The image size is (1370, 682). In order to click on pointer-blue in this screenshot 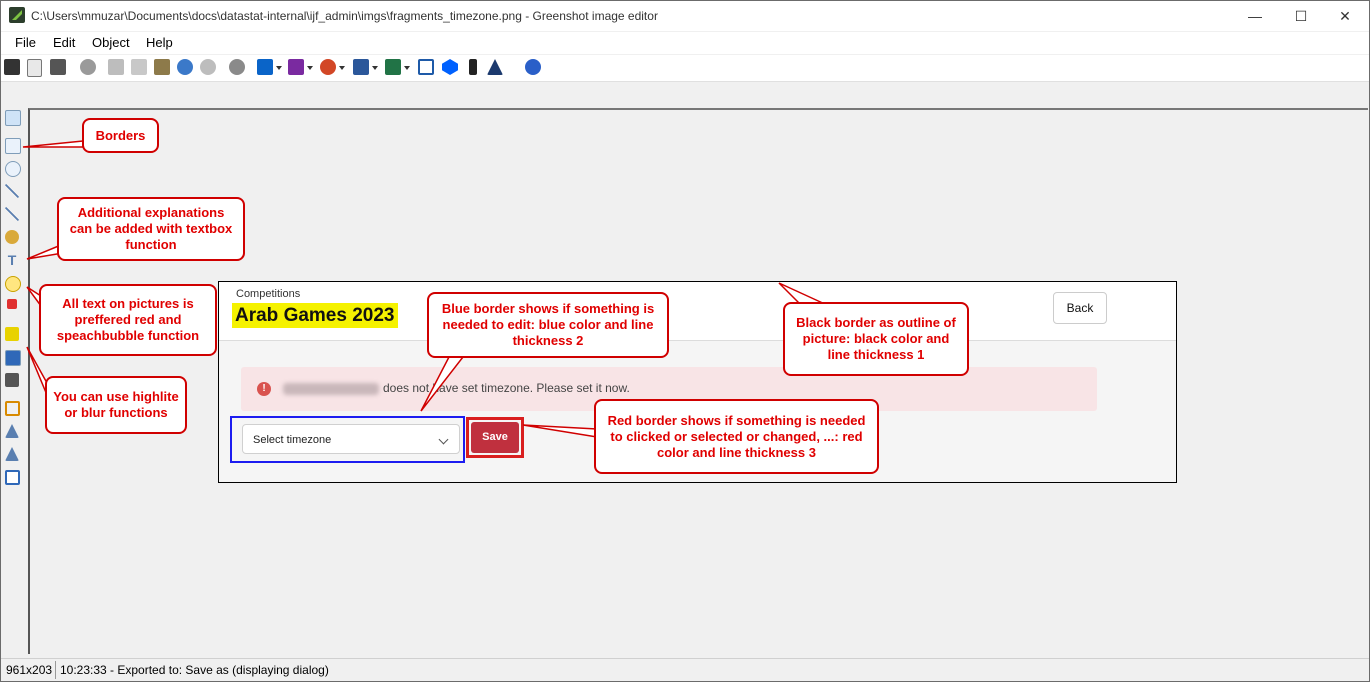, I will do `click(442, 384)`.